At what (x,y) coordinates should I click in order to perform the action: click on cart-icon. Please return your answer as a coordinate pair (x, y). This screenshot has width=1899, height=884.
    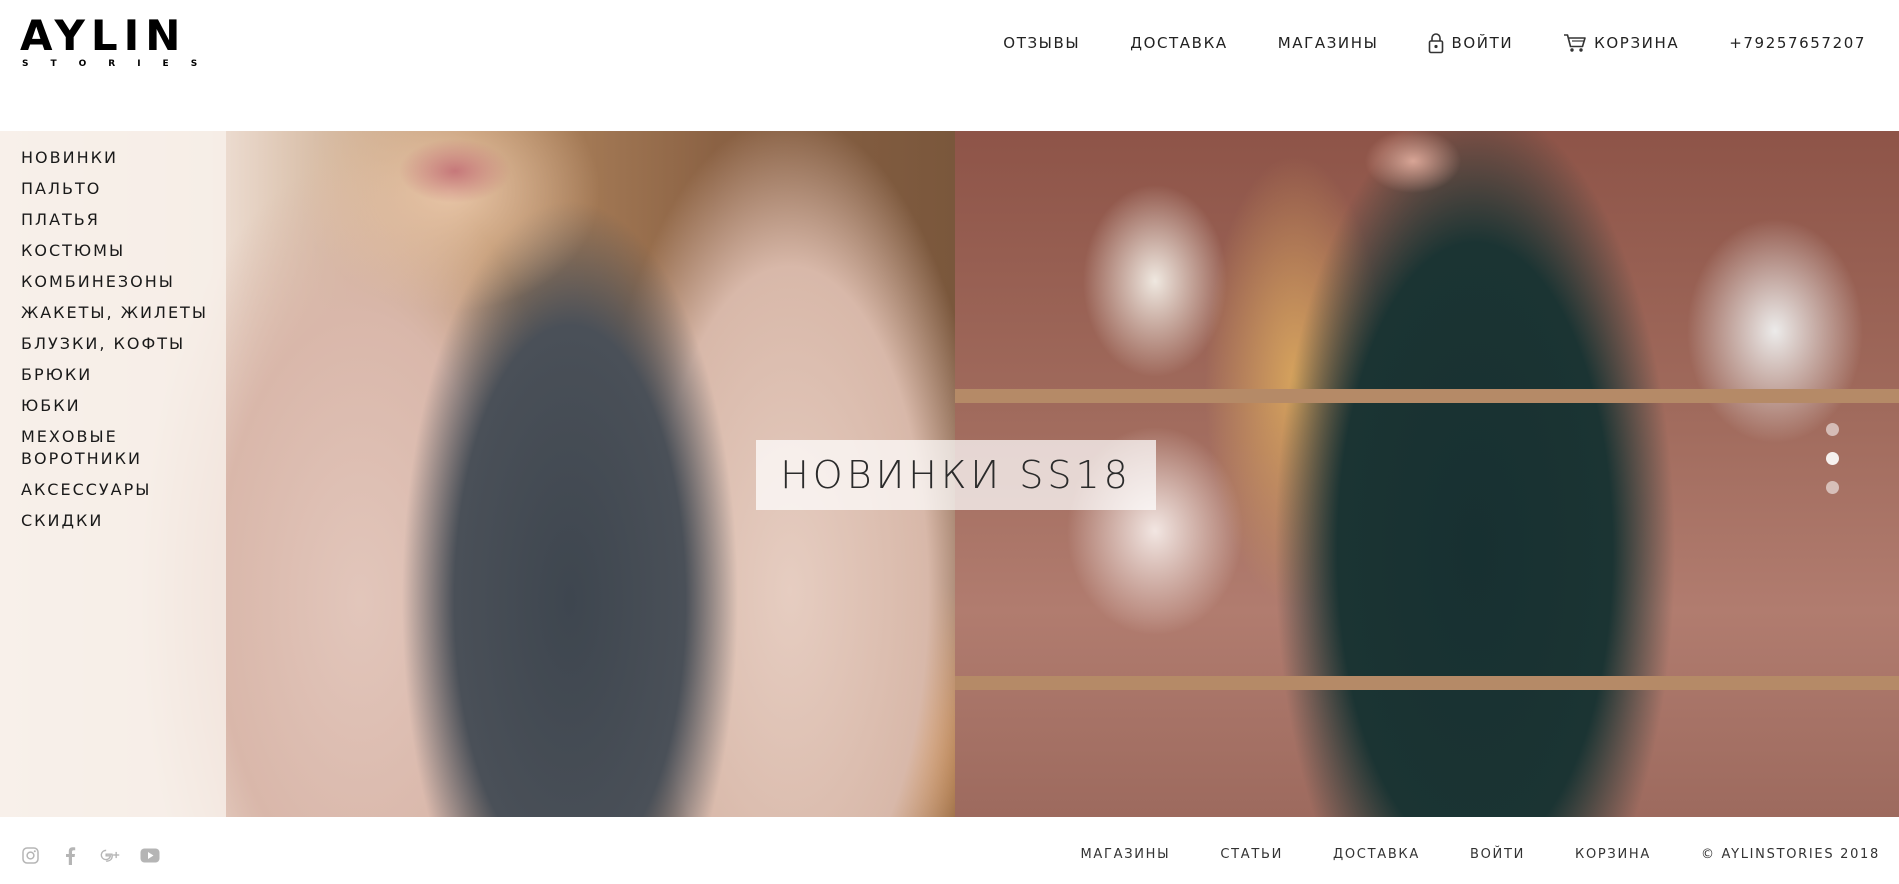
    Looking at the image, I should click on (1575, 43).